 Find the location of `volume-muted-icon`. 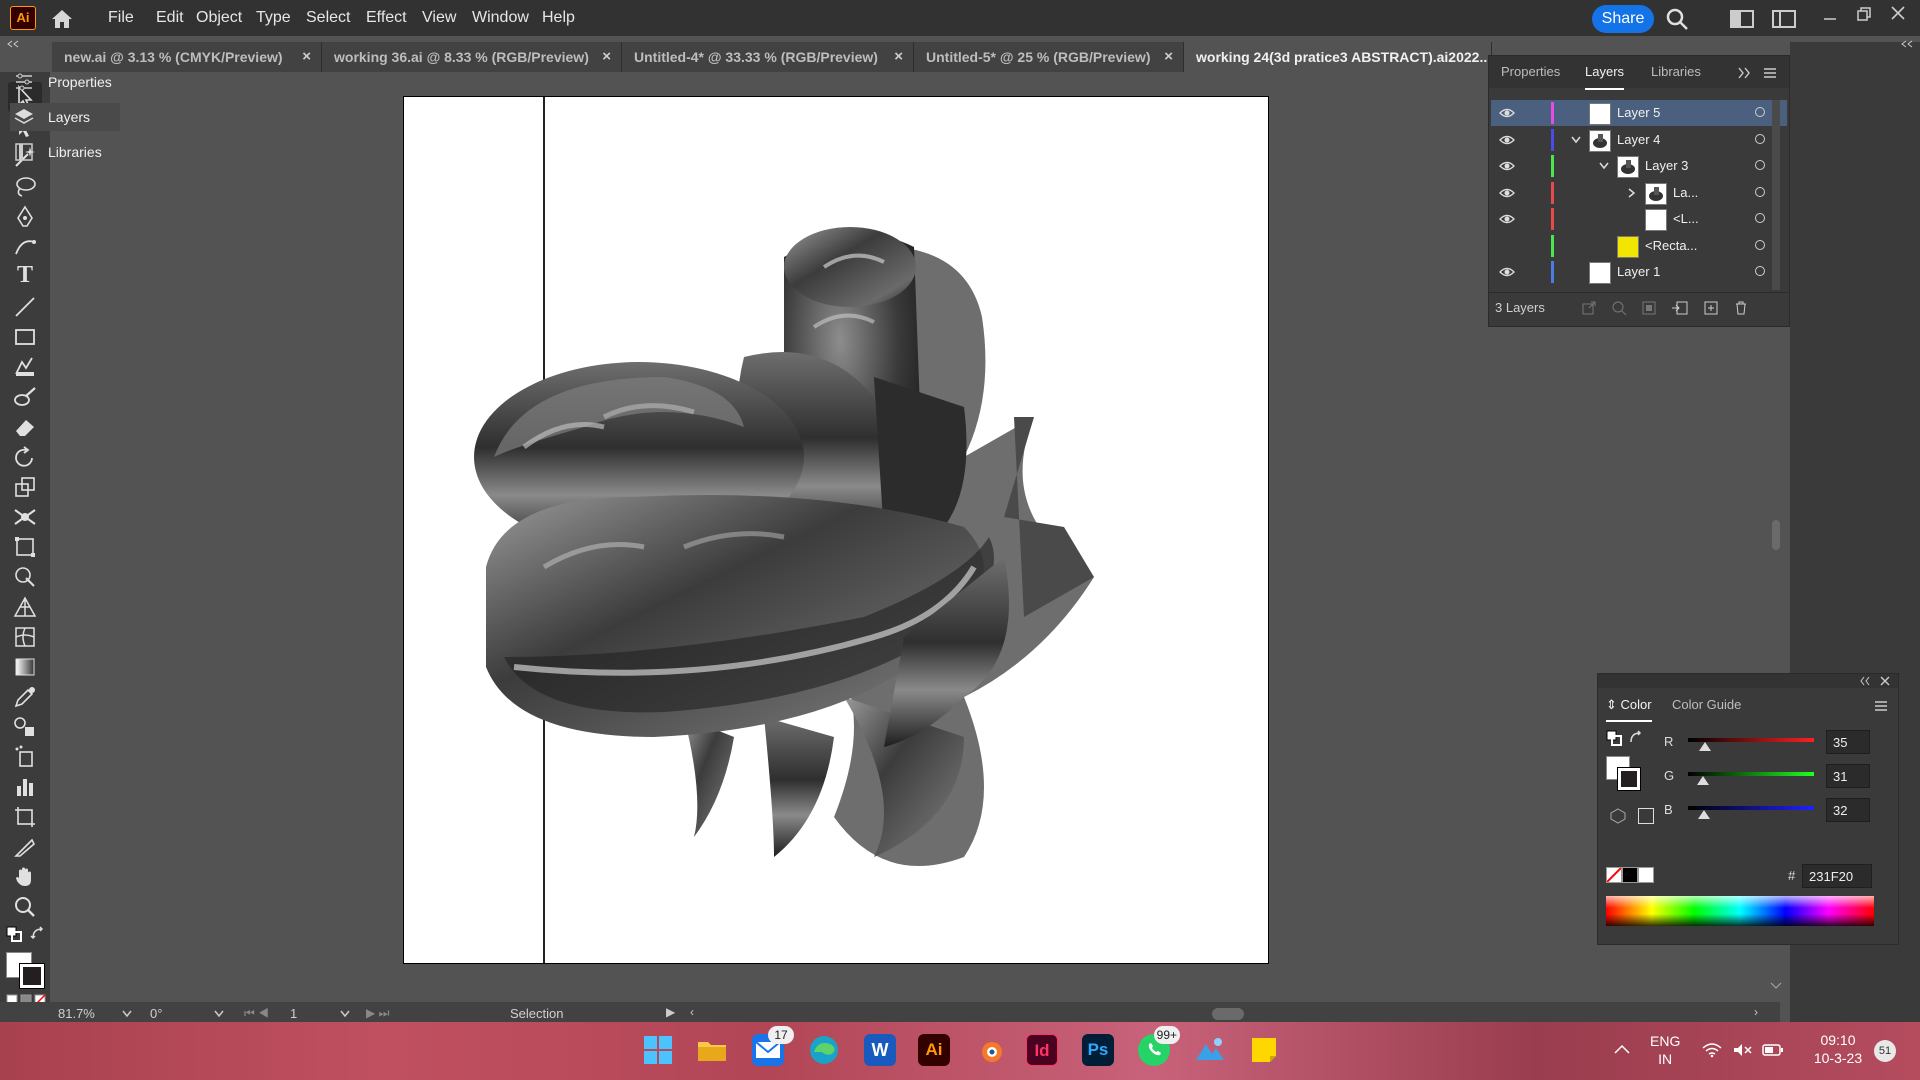

volume-muted-icon is located at coordinates (1742, 1050).